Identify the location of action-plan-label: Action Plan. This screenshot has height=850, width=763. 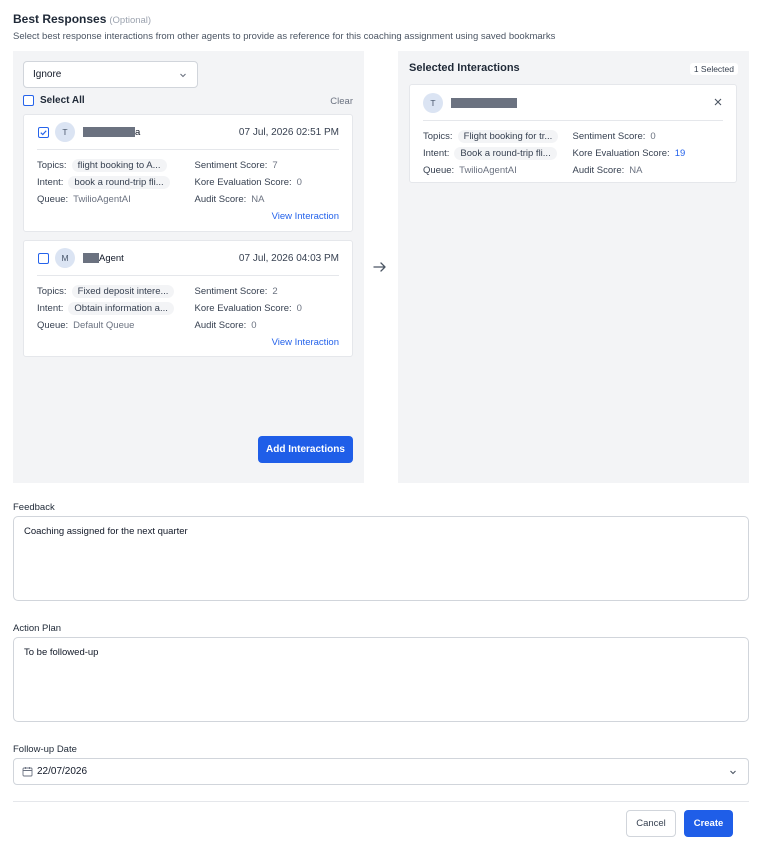
(37, 628).